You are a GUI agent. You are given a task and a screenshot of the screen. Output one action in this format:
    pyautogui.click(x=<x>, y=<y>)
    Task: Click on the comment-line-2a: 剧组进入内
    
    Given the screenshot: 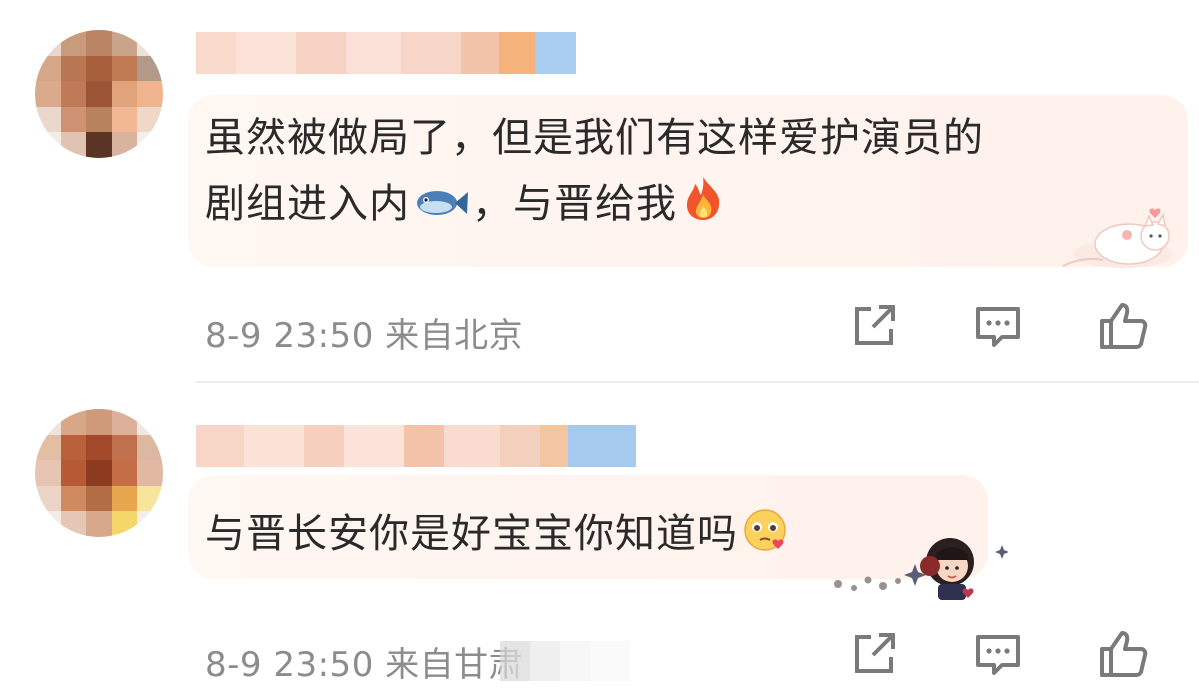 What is the action you would take?
    pyautogui.click(x=307, y=204)
    